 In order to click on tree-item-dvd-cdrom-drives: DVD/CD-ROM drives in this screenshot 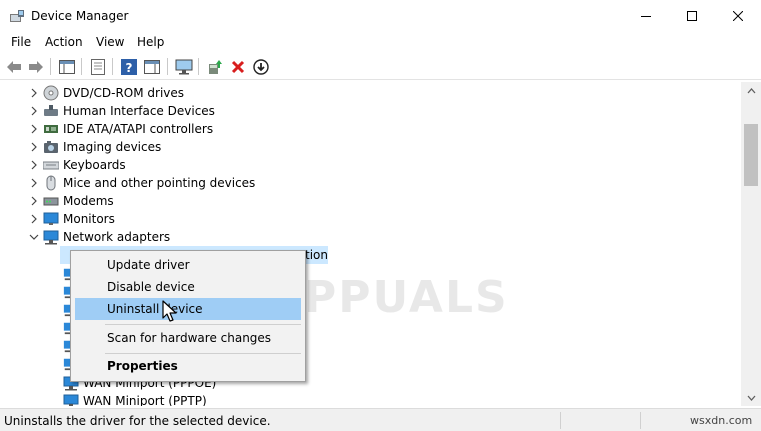, I will do `click(105, 93)`.